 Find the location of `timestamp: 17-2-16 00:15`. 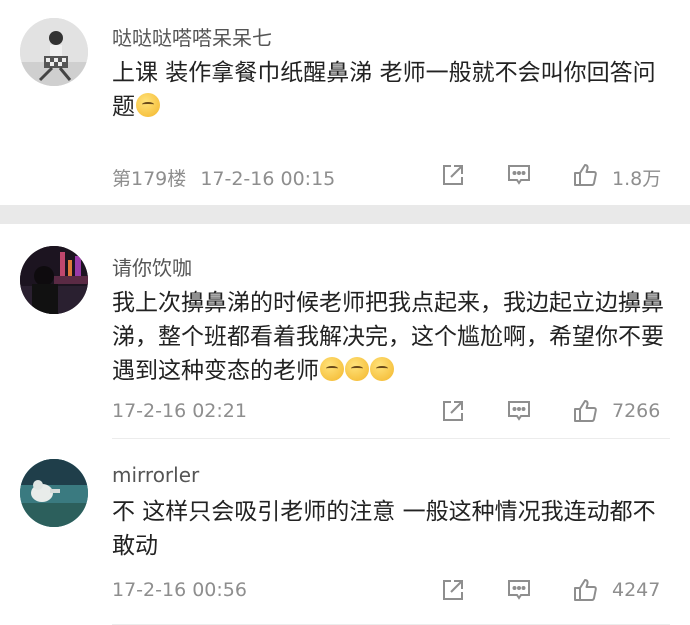

timestamp: 17-2-16 00:15 is located at coordinates (268, 179).